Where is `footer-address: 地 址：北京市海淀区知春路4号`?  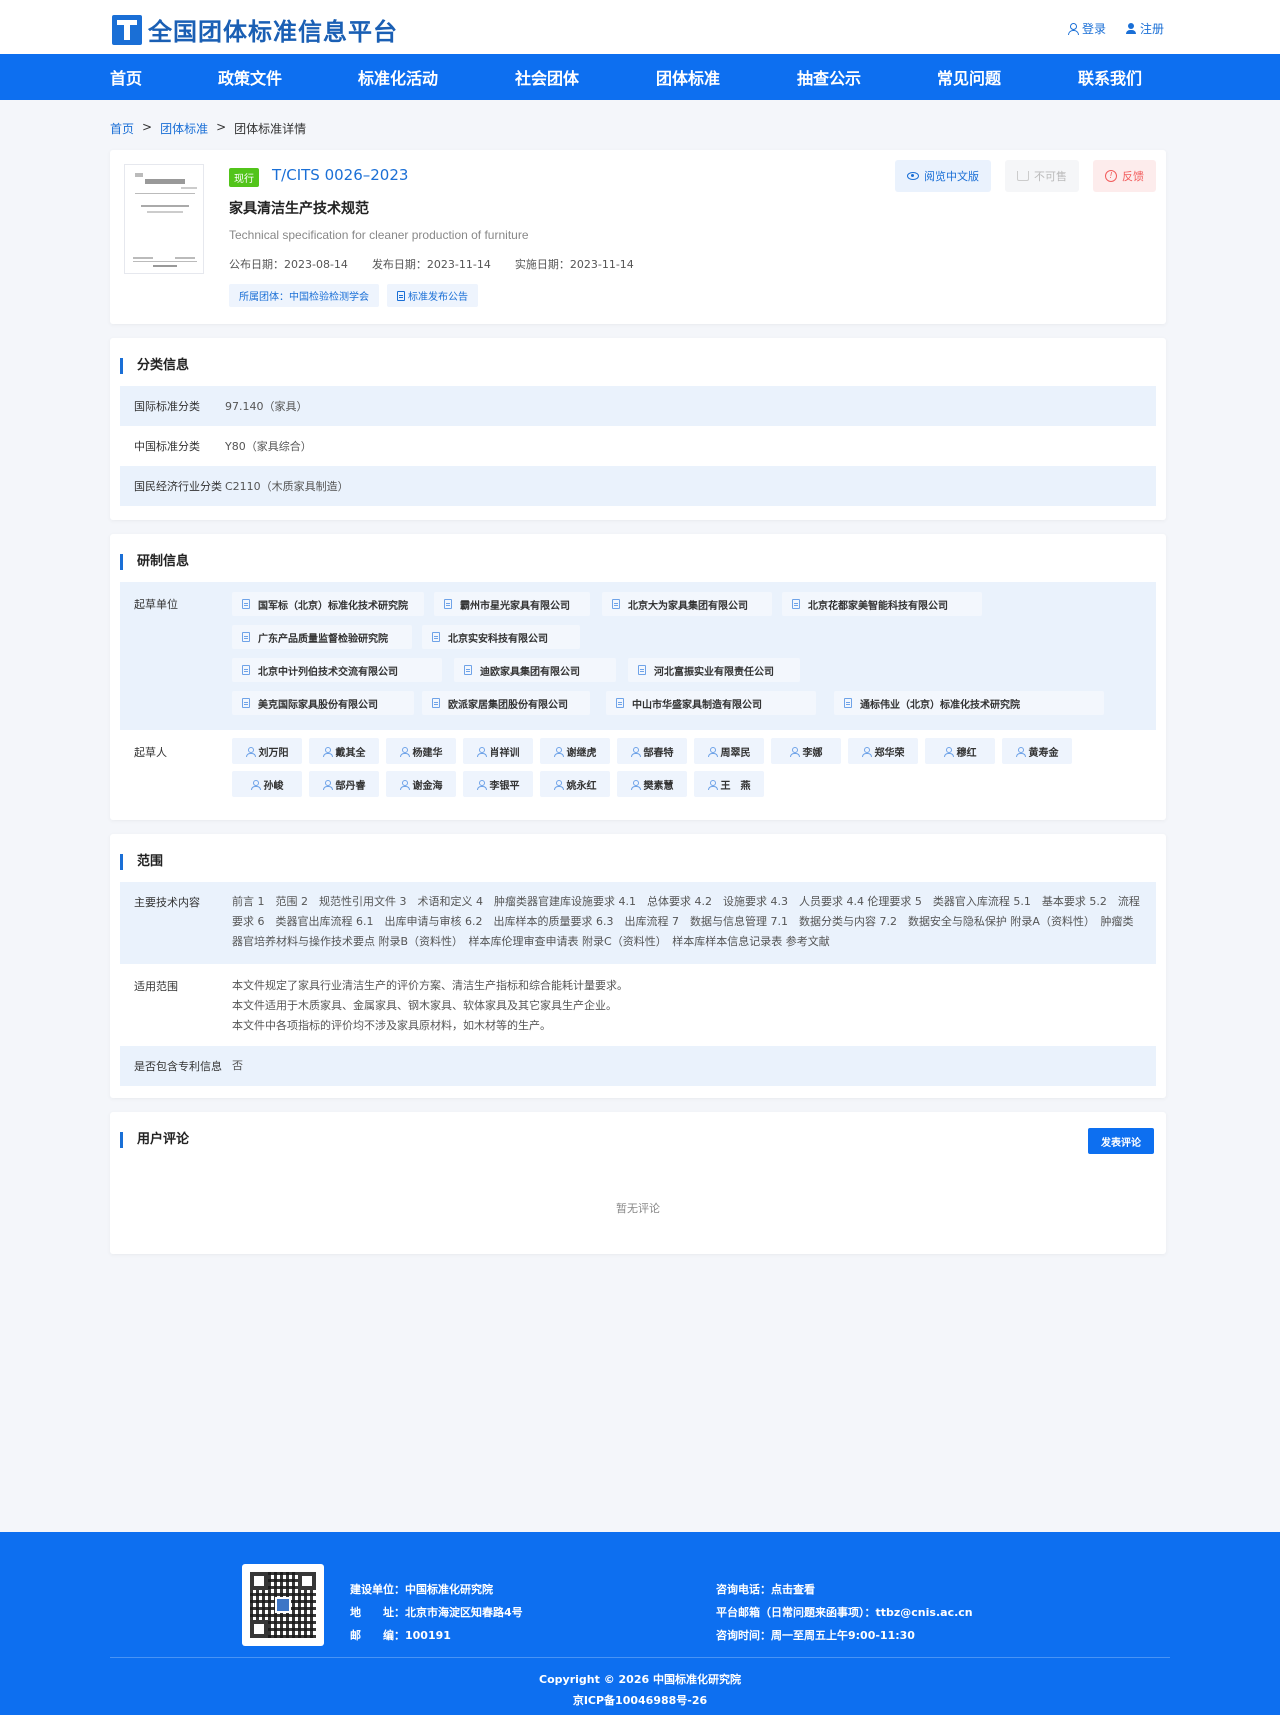 footer-address: 地 址：北京市海淀区知春路4号 is located at coordinates (436, 1612).